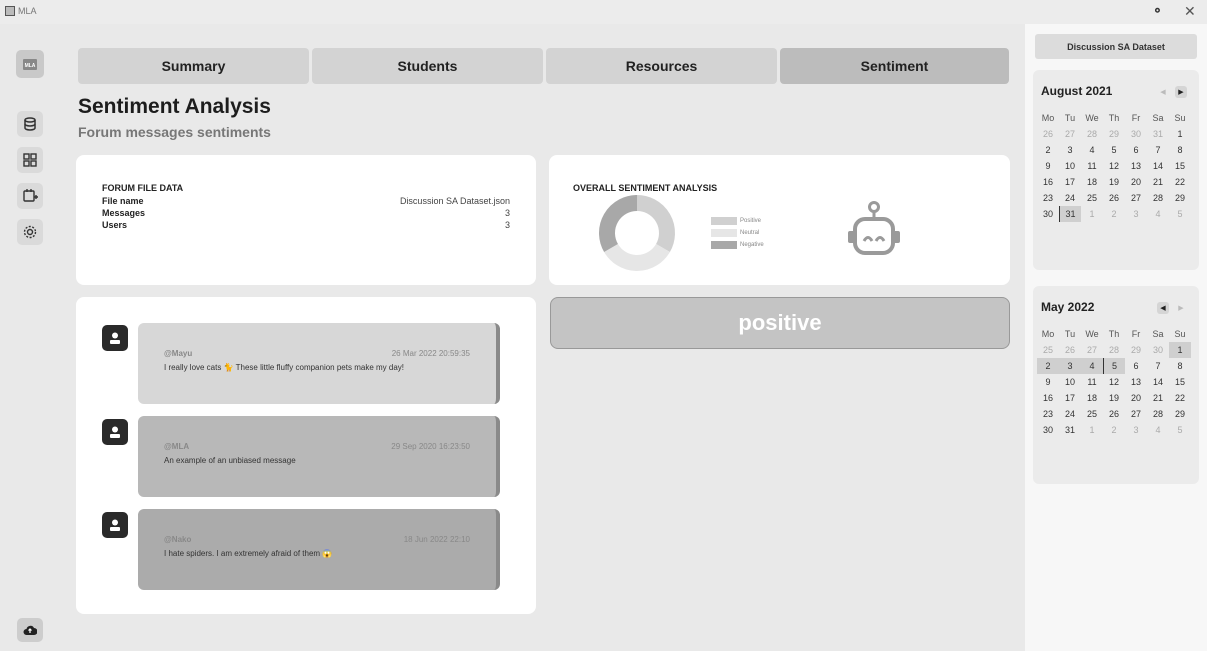  Describe the element at coordinates (30, 64) in the screenshot. I see `sidebar-logo: MLA` at that location.